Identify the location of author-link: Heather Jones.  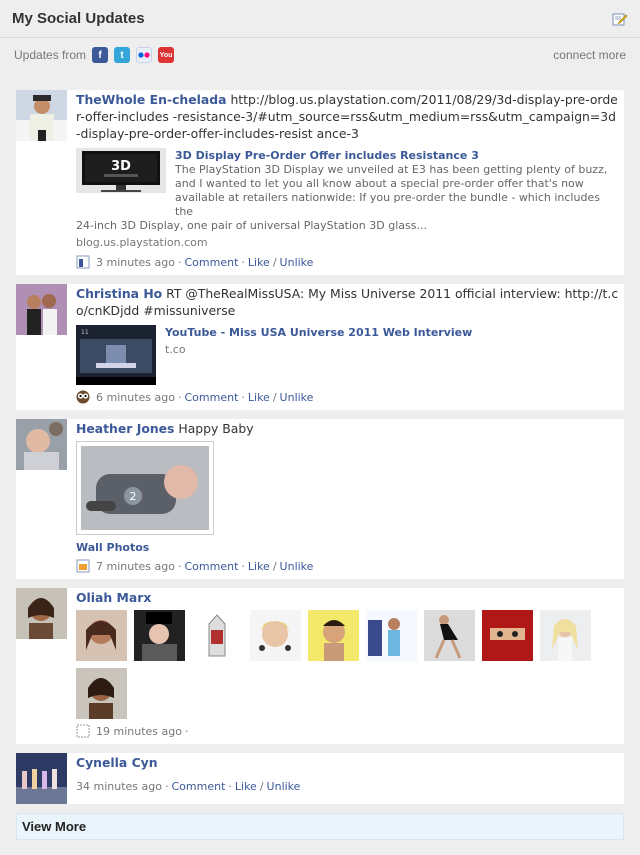
(125, 428).